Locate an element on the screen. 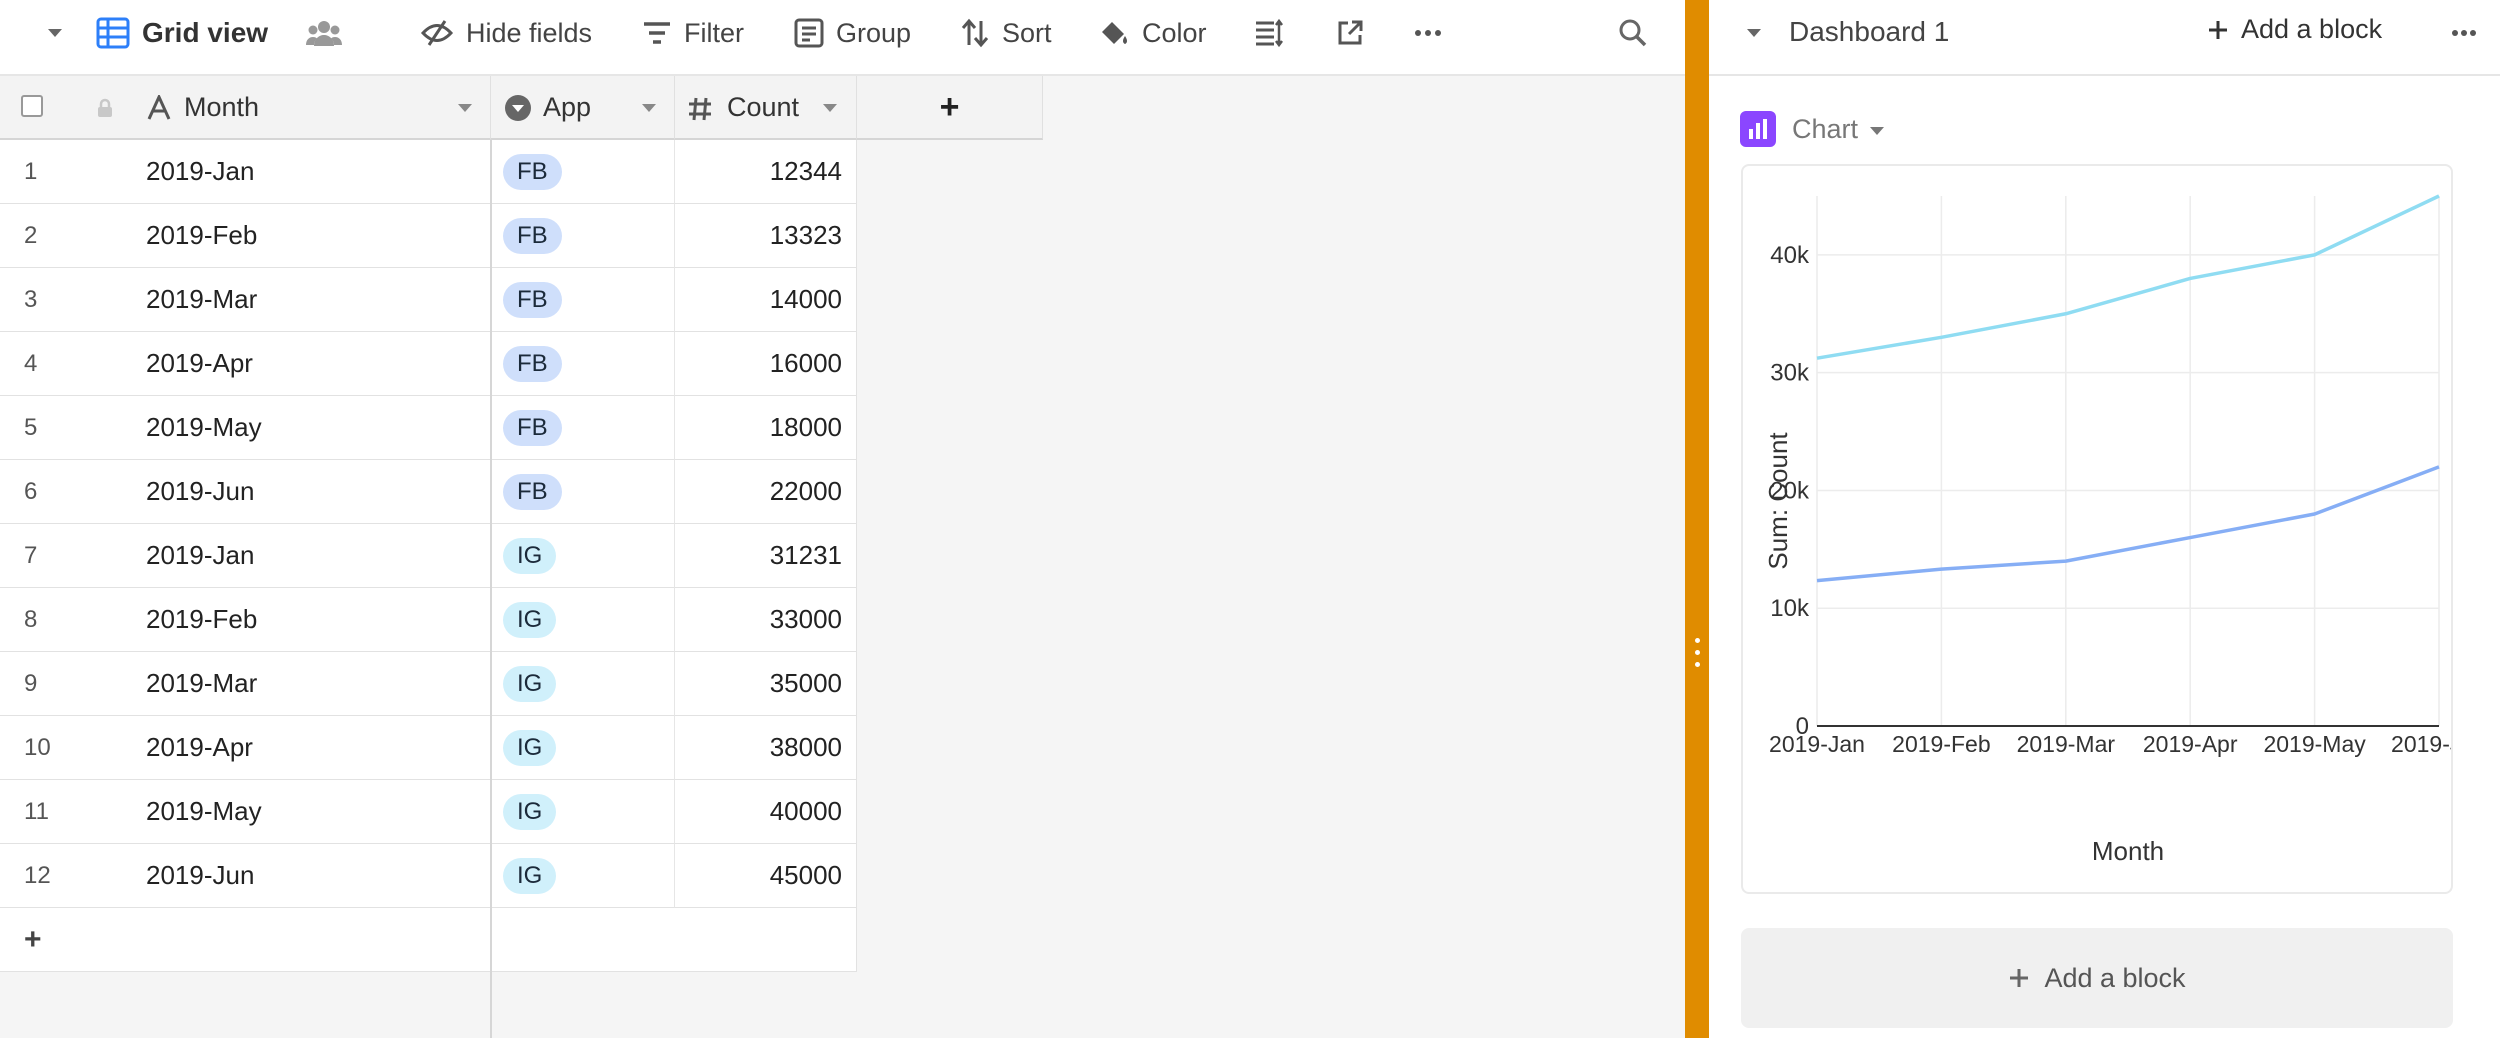 Image resolution: width=2500 pixels, height=1038 pixels. row-number: 10 is located at coordinates (68, 748).